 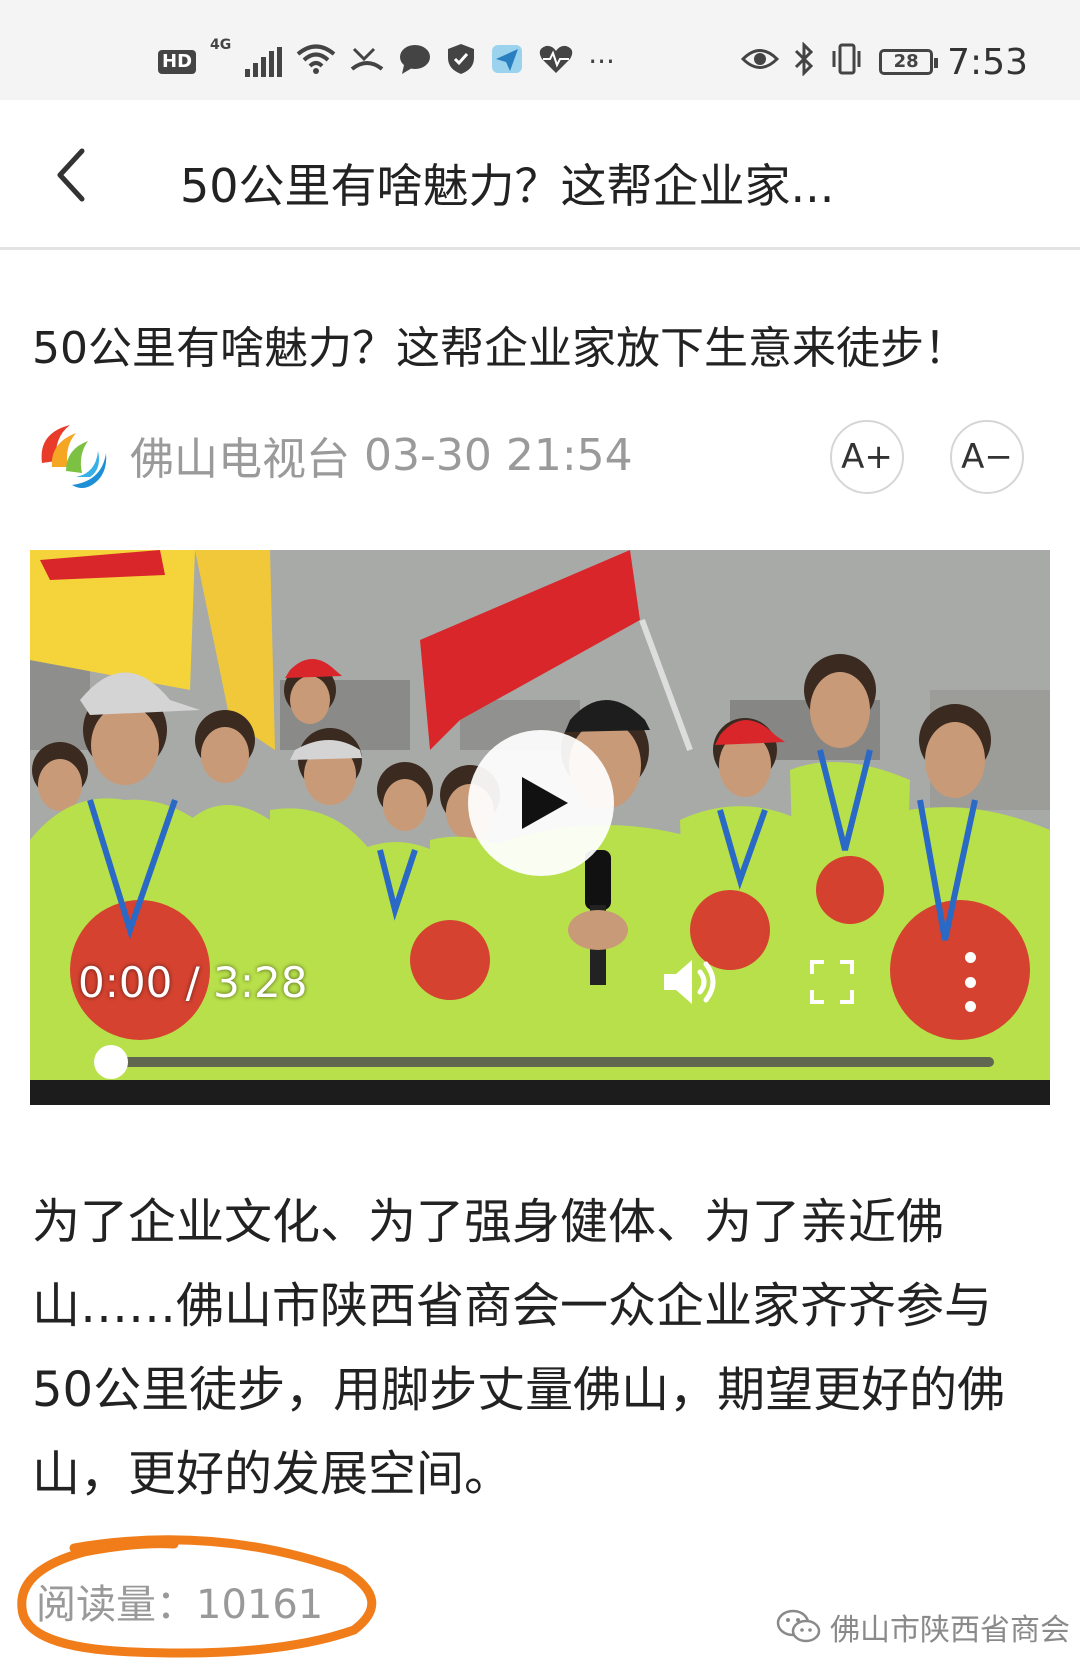 I want to click on fullscreen-icon, so click(x=832, y=982).